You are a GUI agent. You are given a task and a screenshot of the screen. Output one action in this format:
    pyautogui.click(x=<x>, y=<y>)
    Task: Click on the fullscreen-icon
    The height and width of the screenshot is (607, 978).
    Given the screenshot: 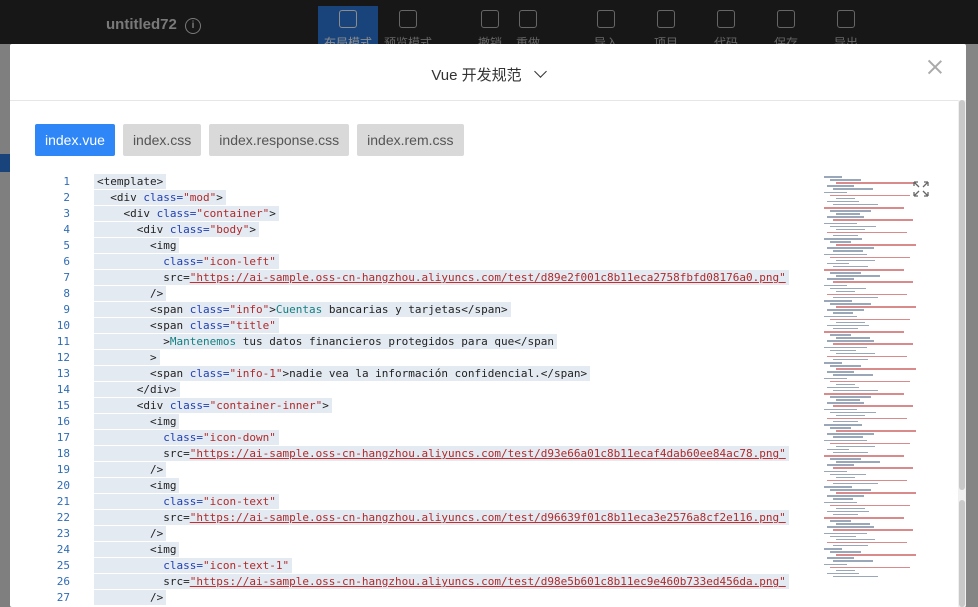 What is the action you would take?
    pyautogui.click(x=921, y=189)
    